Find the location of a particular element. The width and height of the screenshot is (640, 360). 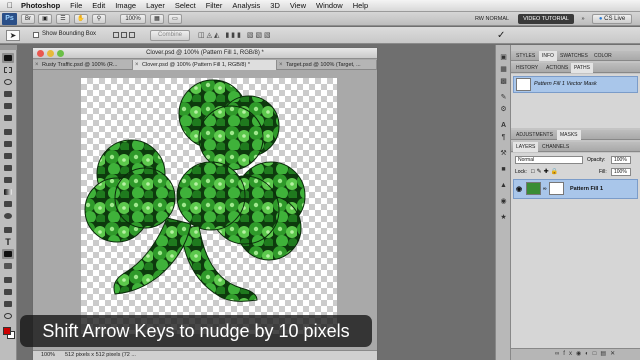

workspace-menu-icon: » is located at coordinates (583, 19).